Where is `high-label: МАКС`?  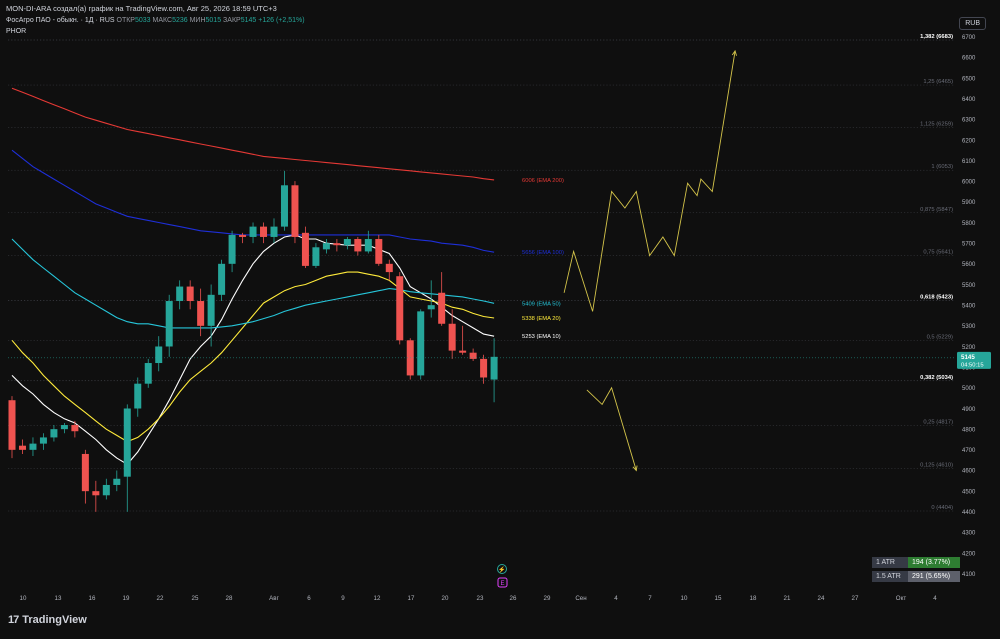 high-label: МАКС is located at coordinates (162, 20).